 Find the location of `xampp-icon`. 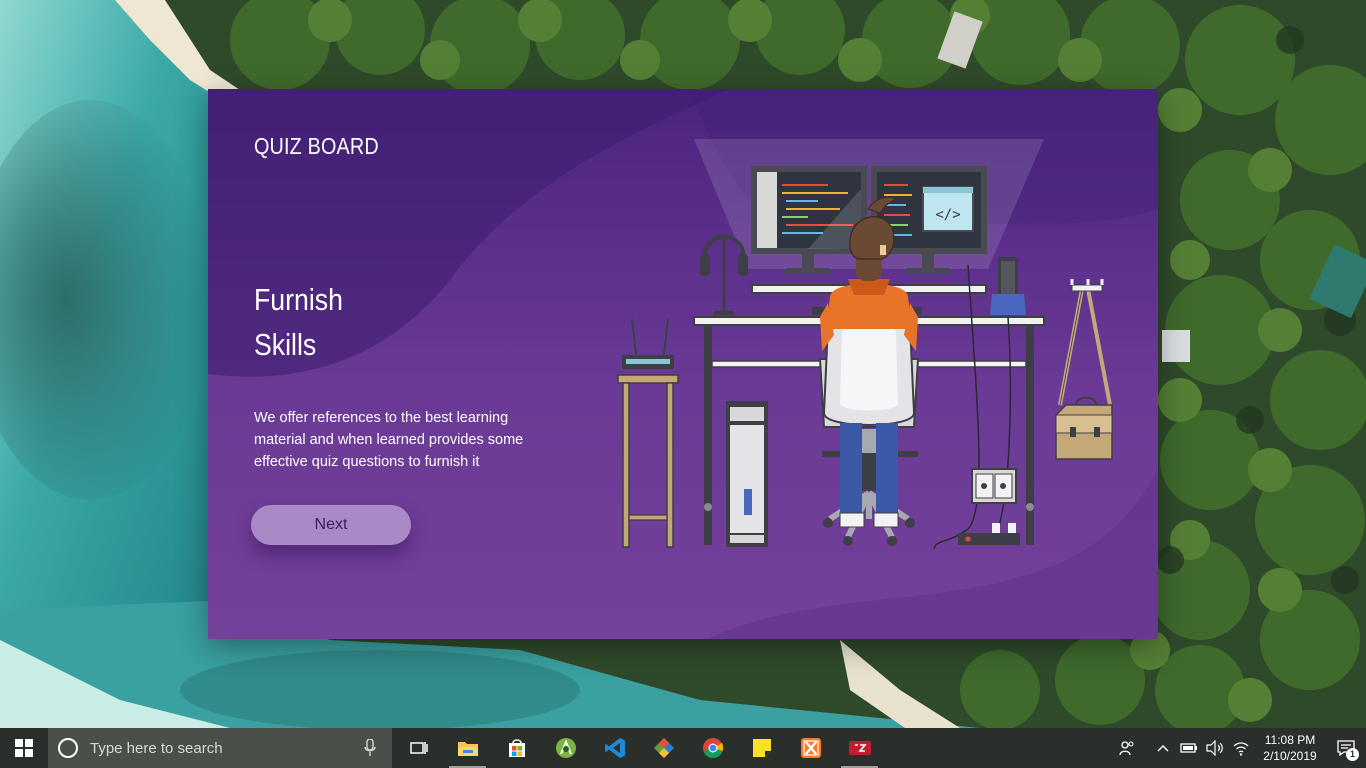

xampp-icon is located at coordinates (810, 748).